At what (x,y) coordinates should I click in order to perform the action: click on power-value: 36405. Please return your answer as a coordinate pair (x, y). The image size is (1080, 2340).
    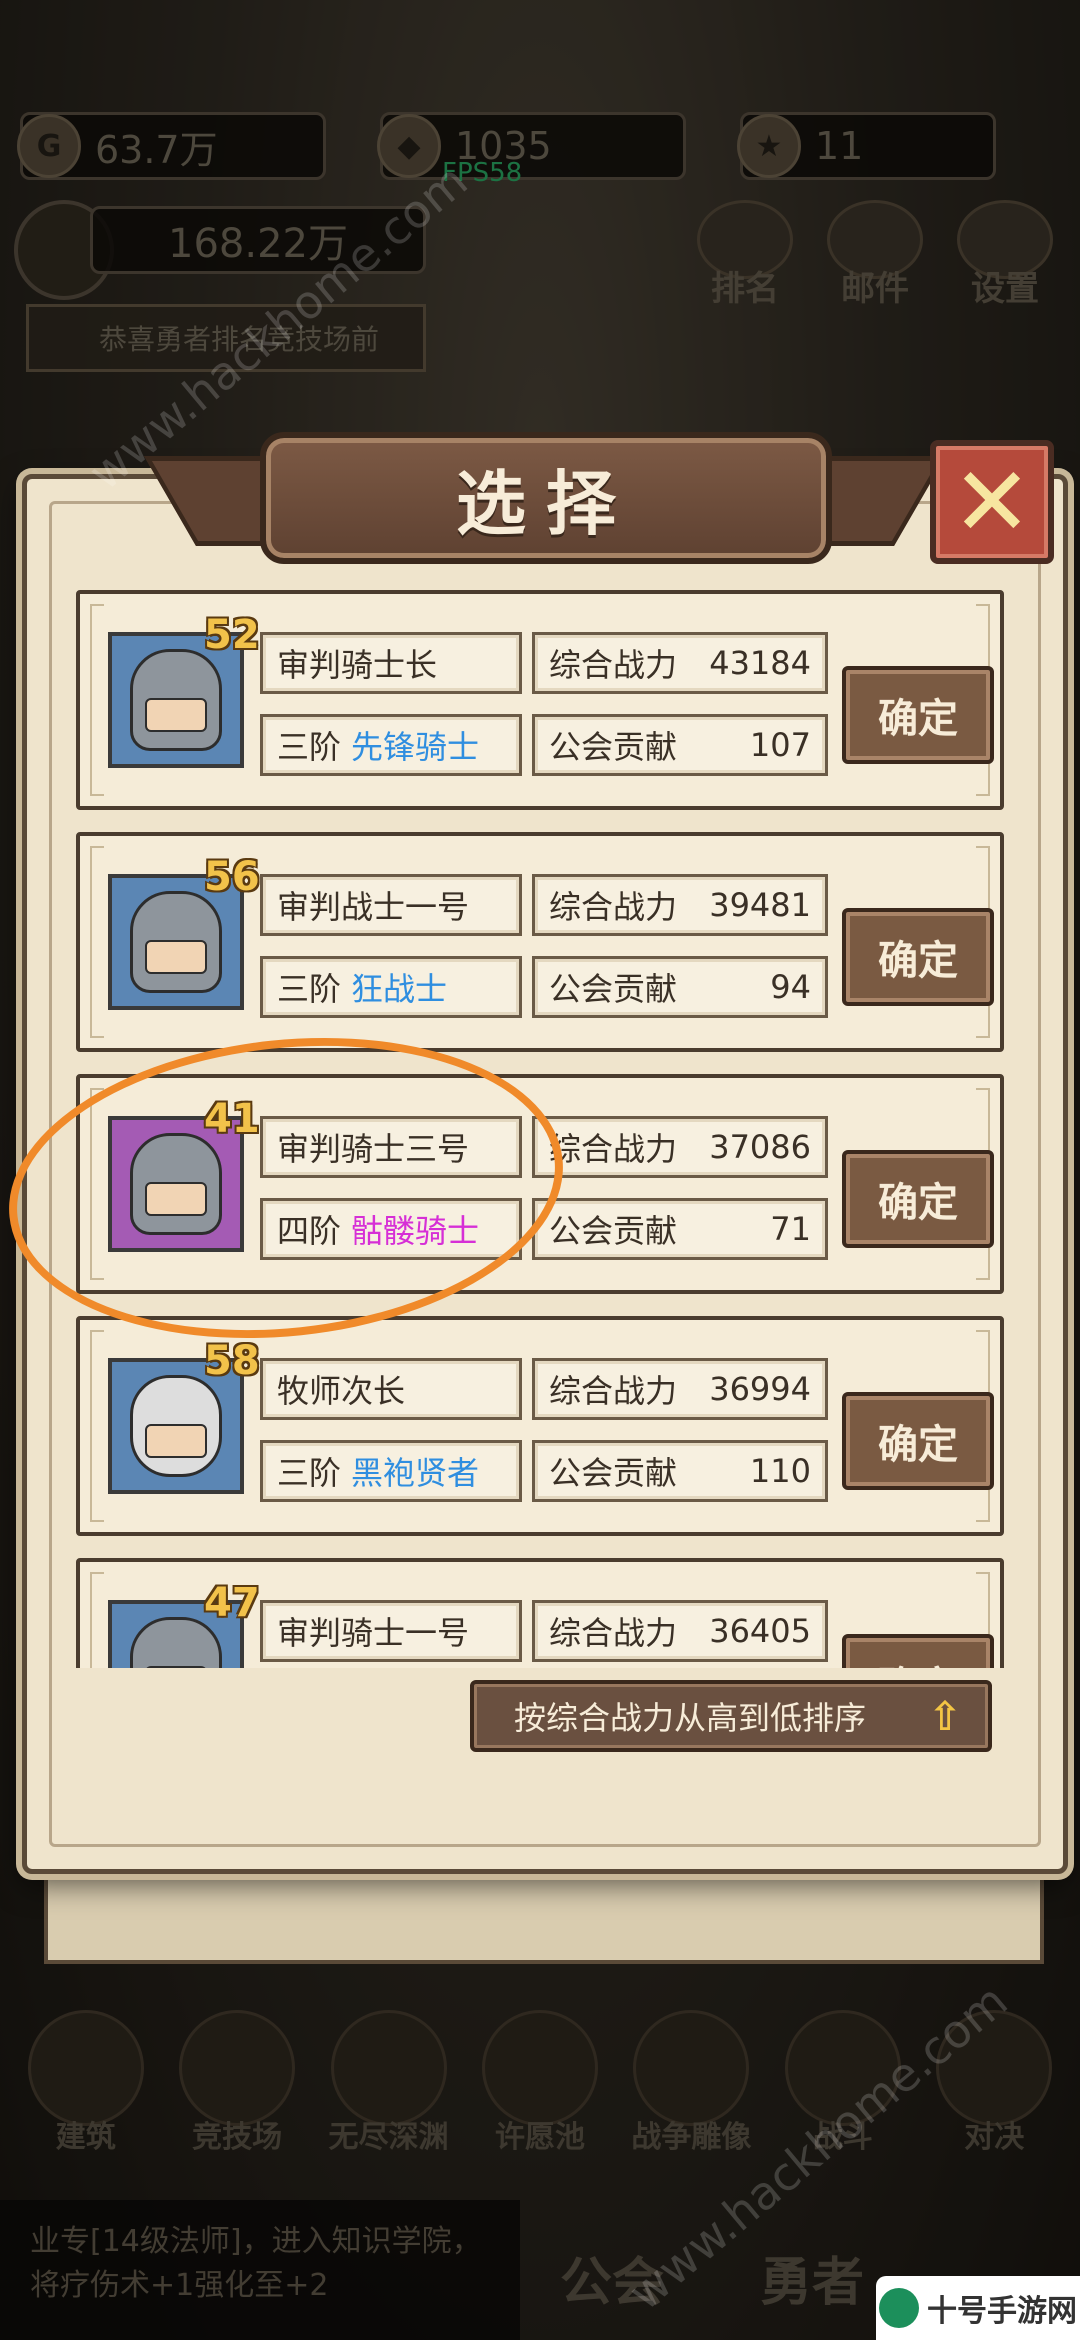
    Looking at the image, I should click on (760, 1631).